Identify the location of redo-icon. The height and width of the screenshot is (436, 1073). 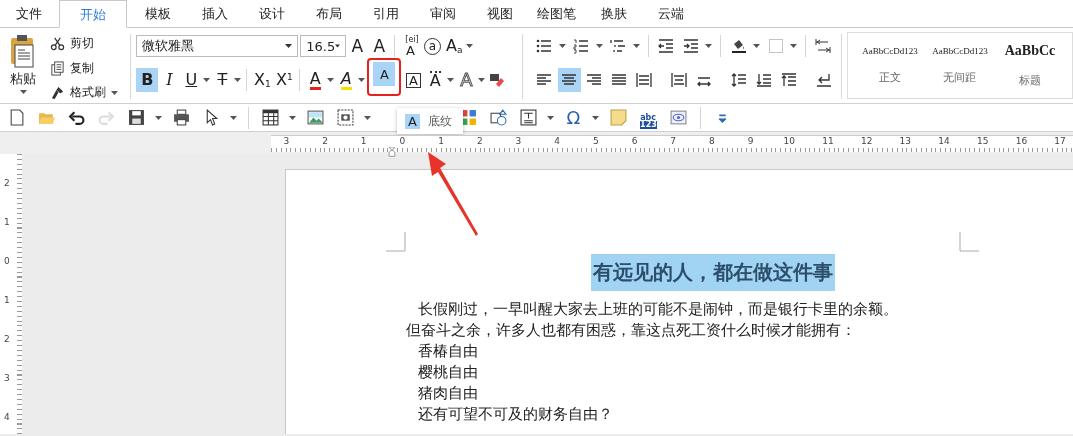
(106, 117).